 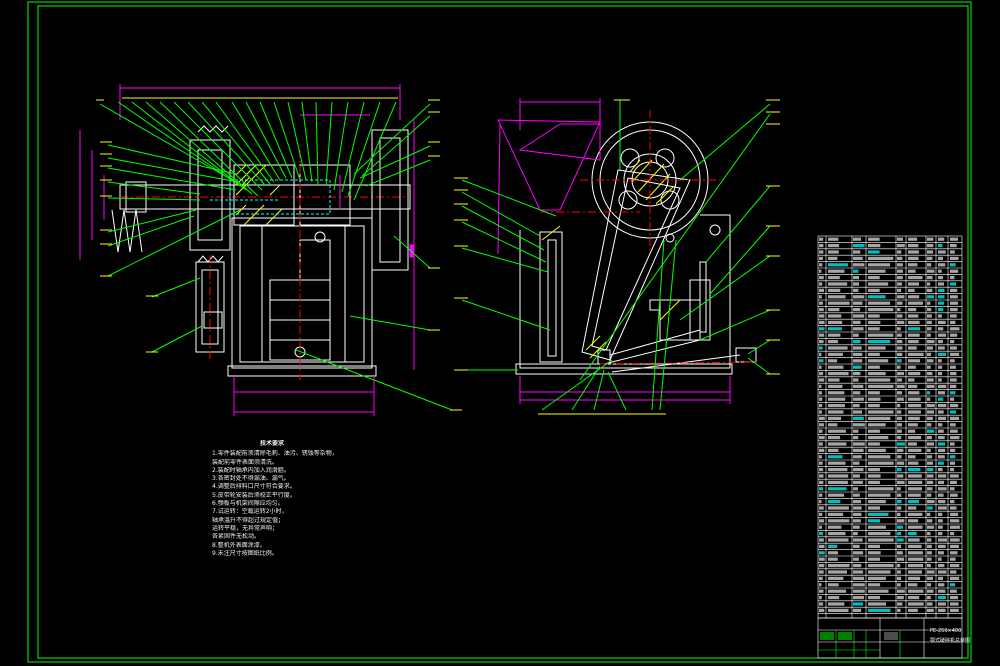 I want to click on note-line: 各紧固件无松动。, so click(x=236, y=537).